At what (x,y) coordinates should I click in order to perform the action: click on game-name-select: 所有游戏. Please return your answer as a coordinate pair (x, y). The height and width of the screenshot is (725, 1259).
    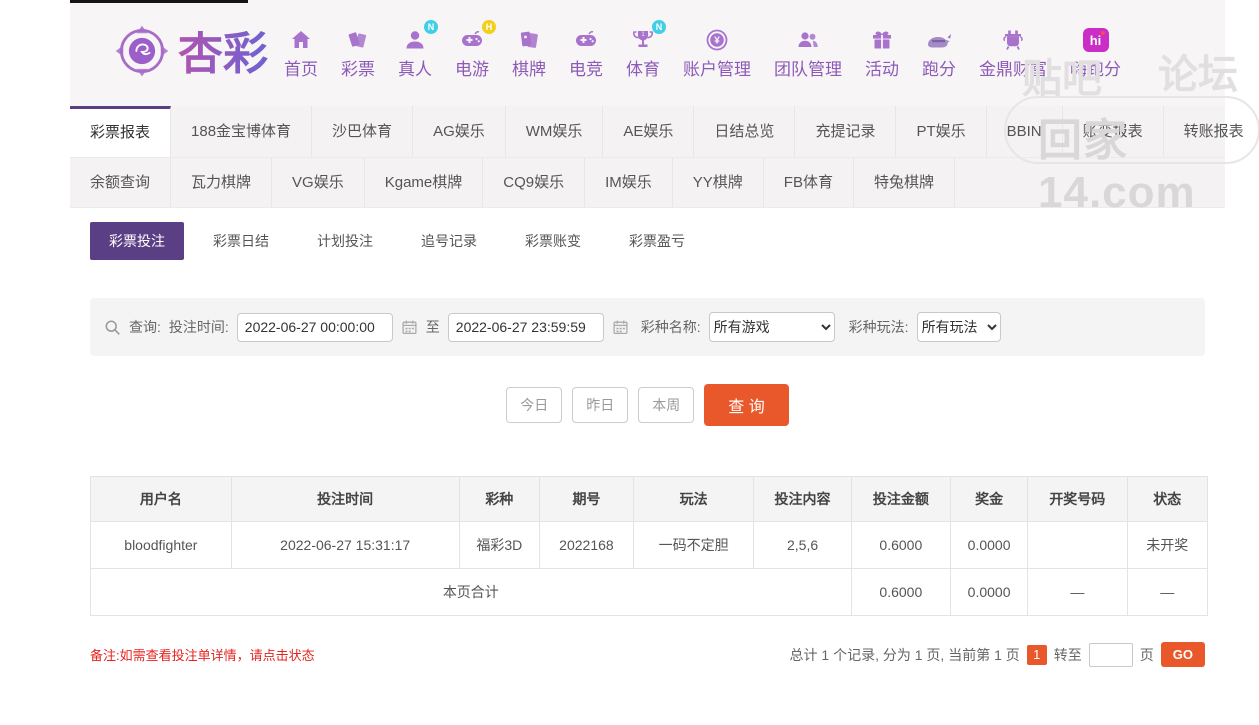
    Looking at the image, I should click on (771, 327).